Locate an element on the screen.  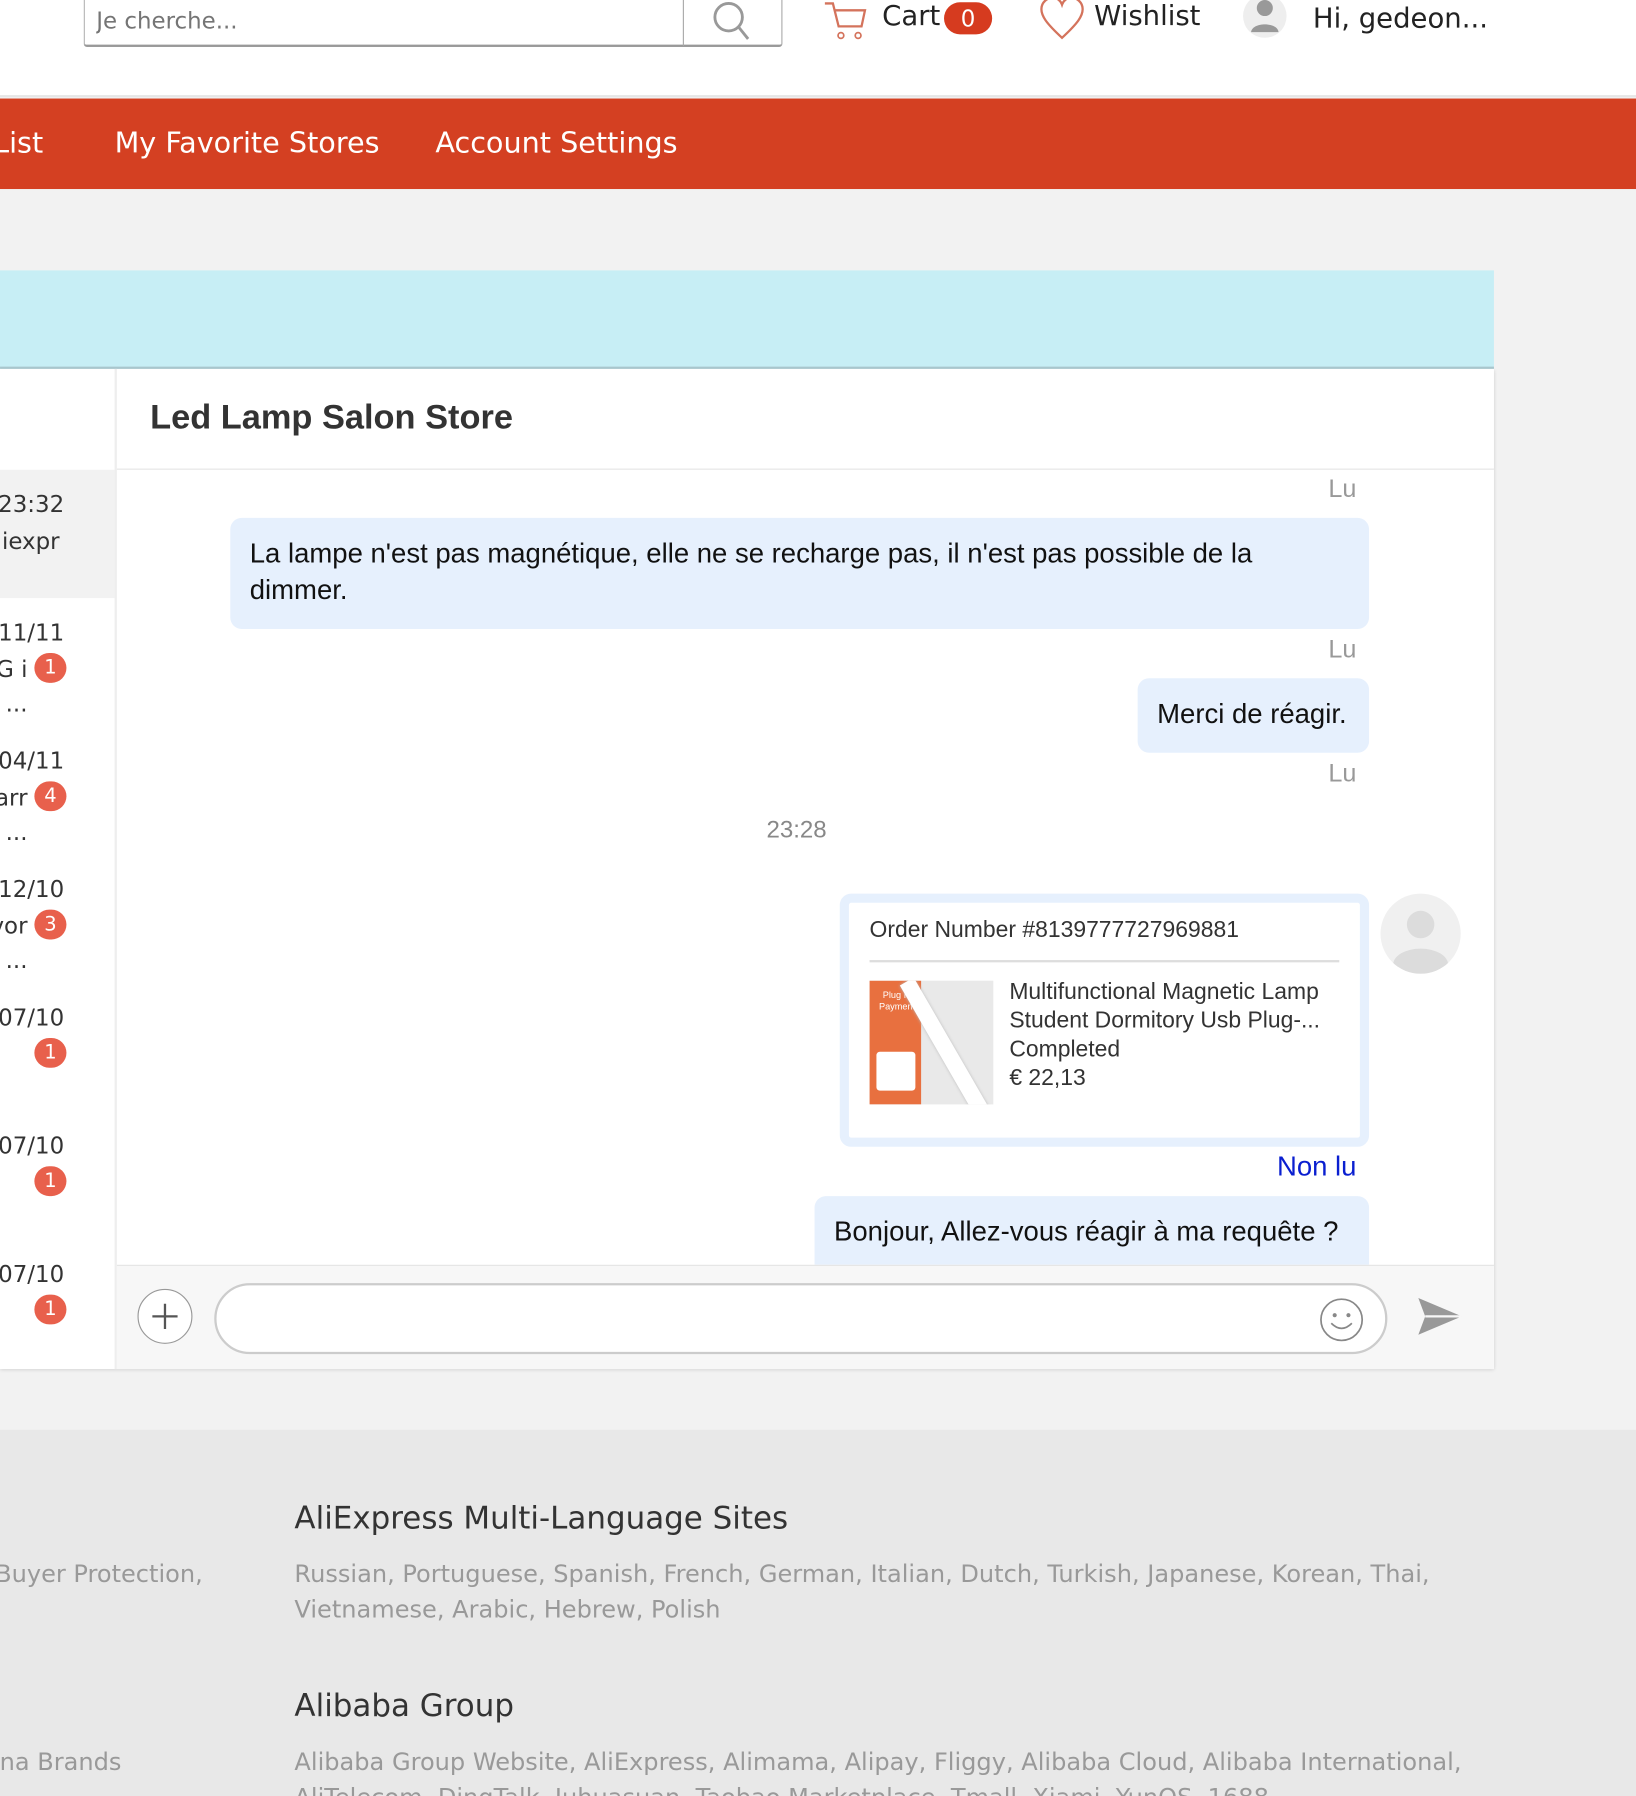
search-box is located at coordinates (433, 23).